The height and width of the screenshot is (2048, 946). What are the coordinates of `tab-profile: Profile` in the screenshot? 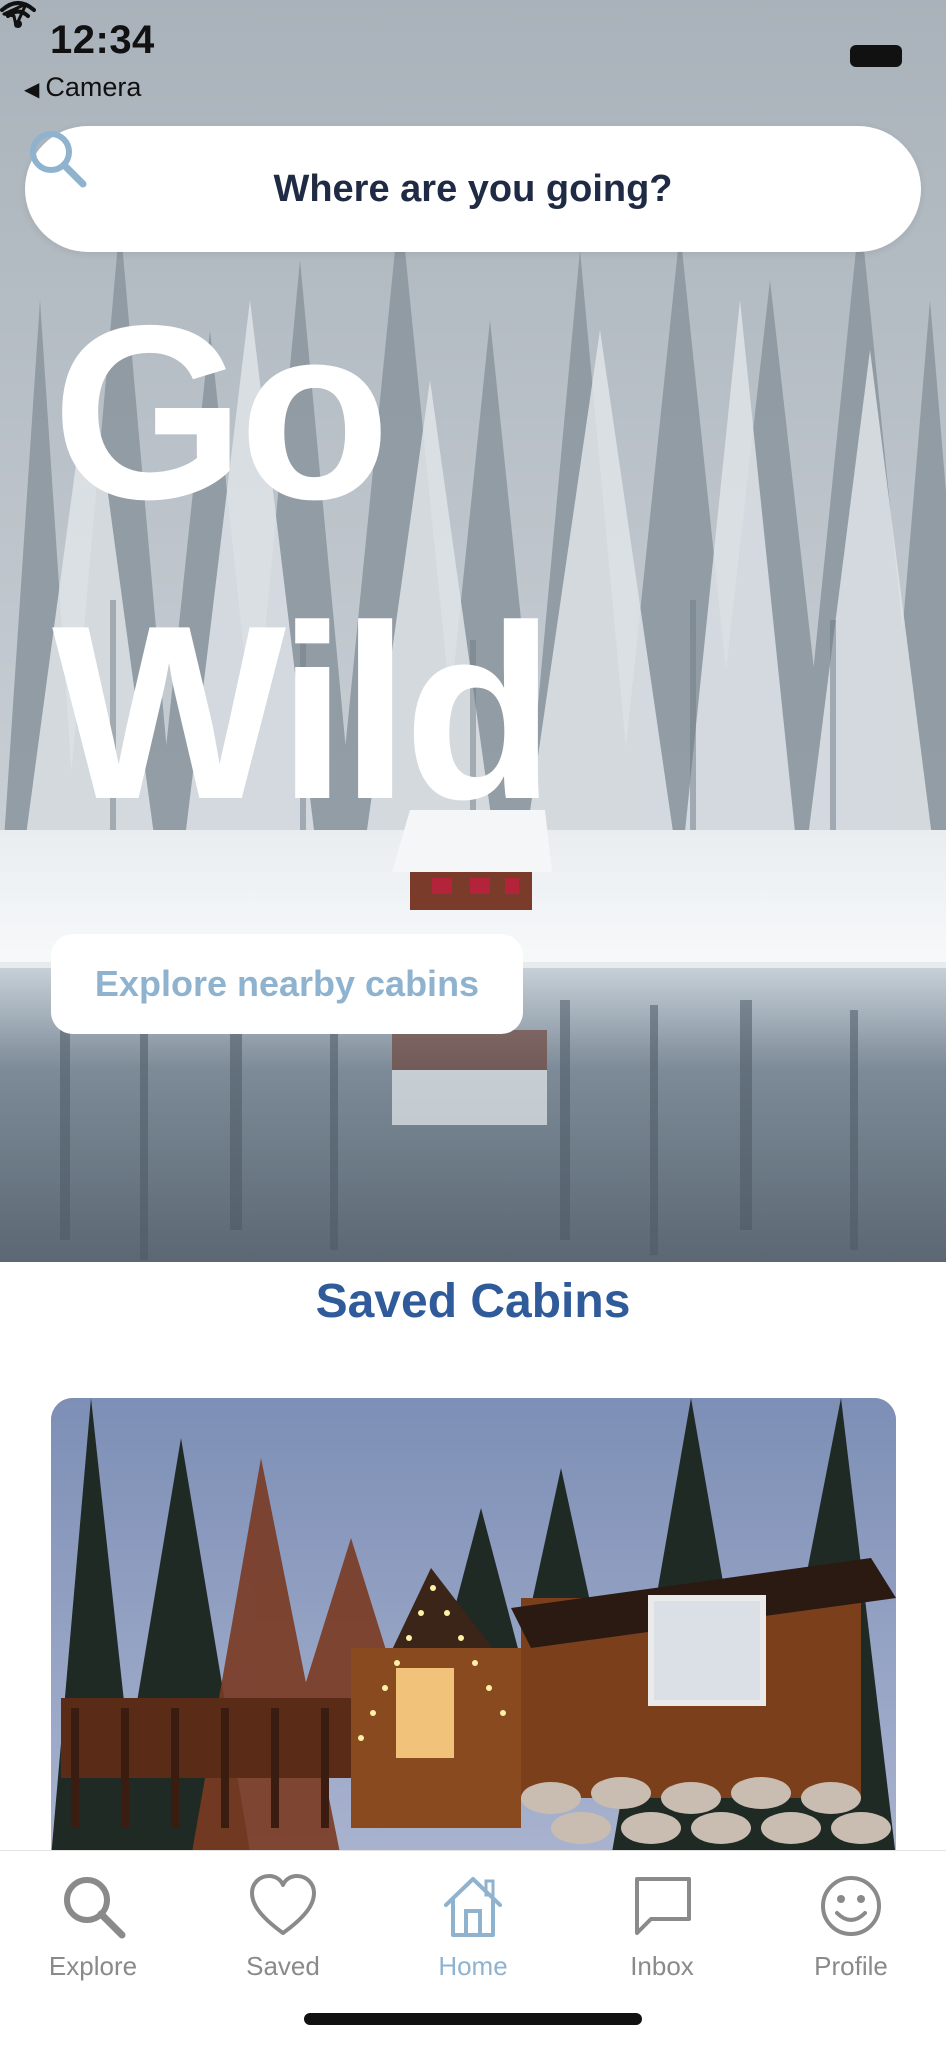 It's located at (851, 1931).